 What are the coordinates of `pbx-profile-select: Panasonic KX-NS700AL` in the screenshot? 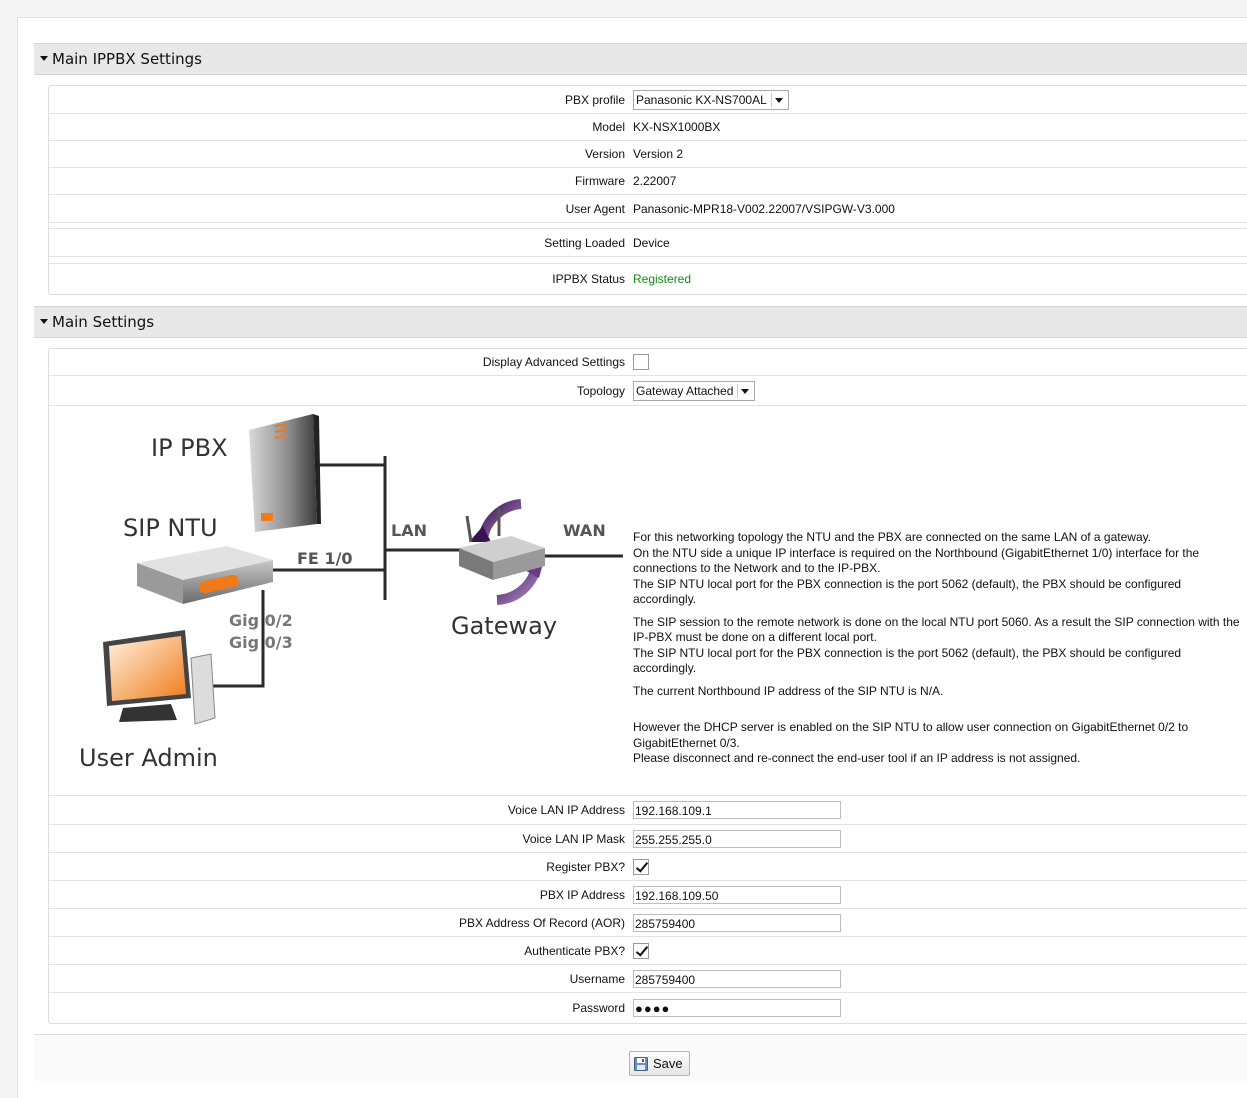 It's located at (711, 99).